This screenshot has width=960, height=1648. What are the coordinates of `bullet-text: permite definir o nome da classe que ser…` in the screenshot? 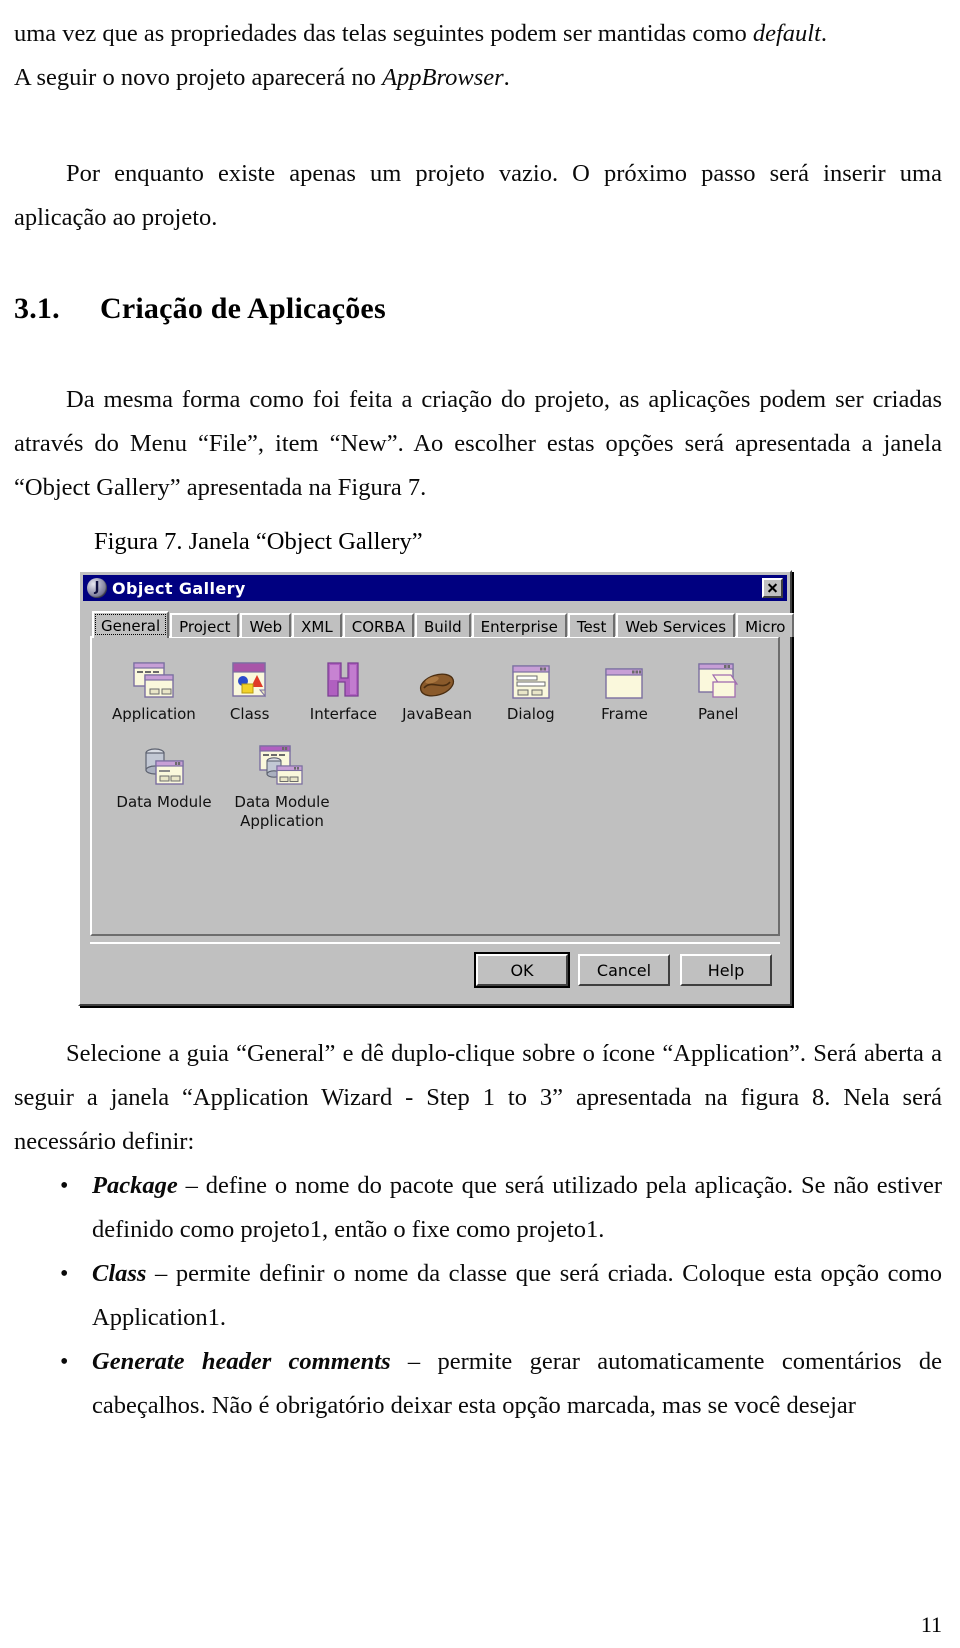 It's located at (517, 1295).